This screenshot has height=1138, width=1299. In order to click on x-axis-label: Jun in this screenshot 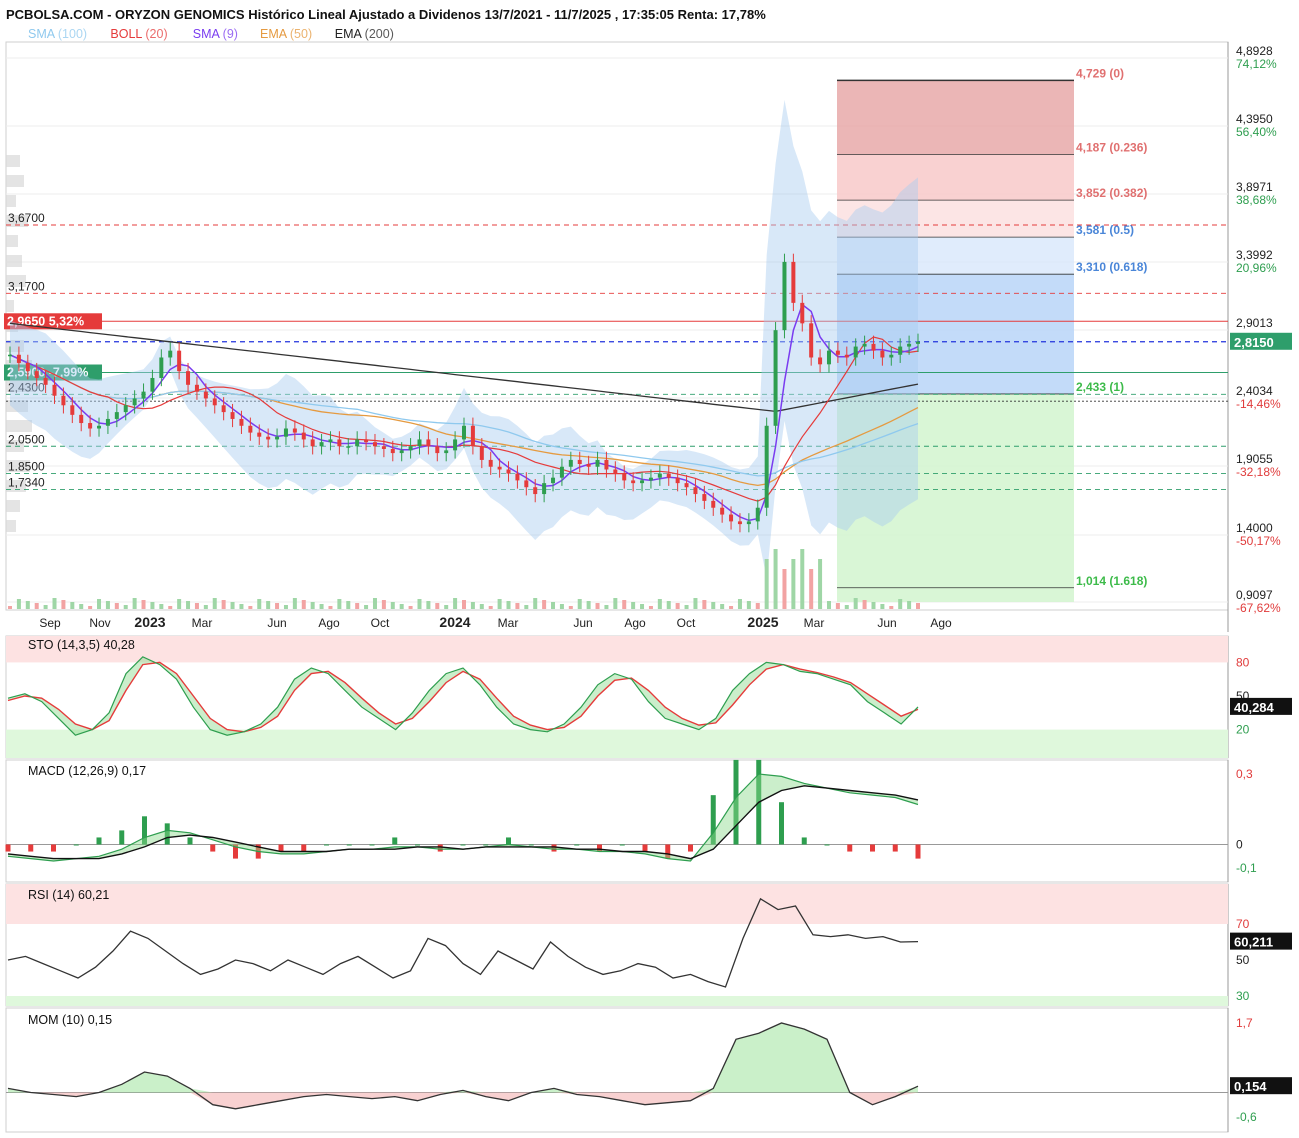, I will do `click(582, 623)`.